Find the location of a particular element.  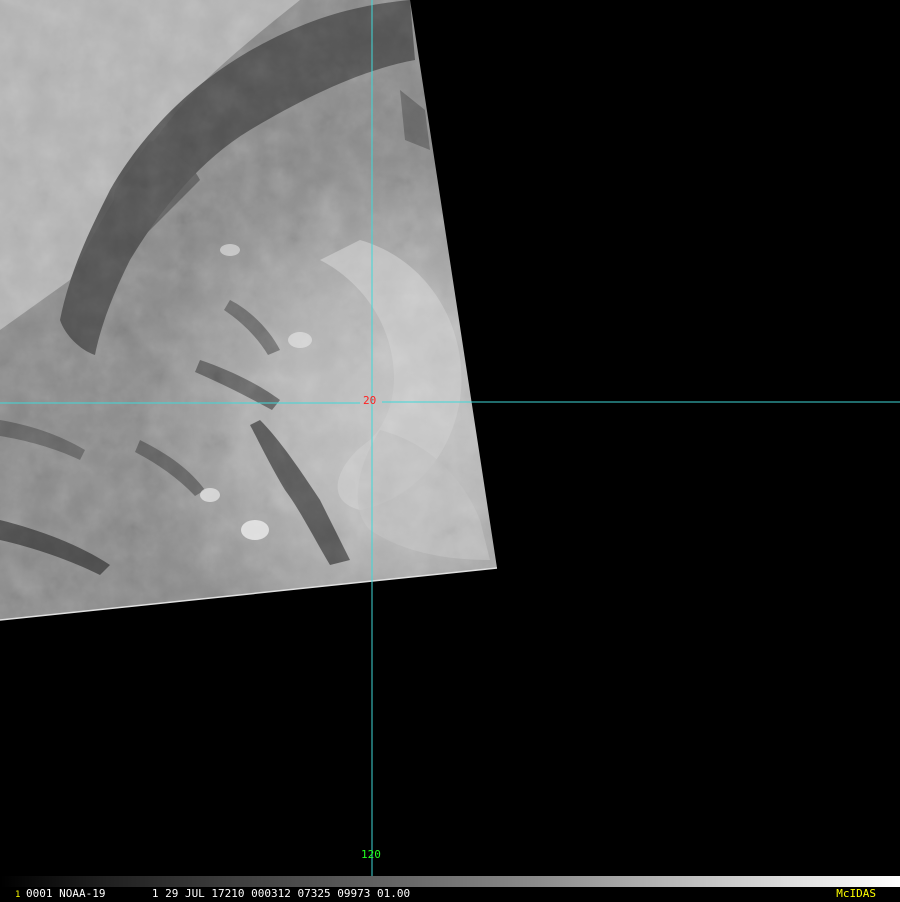

frame-number: 1 is located at coordinates (18, 895).